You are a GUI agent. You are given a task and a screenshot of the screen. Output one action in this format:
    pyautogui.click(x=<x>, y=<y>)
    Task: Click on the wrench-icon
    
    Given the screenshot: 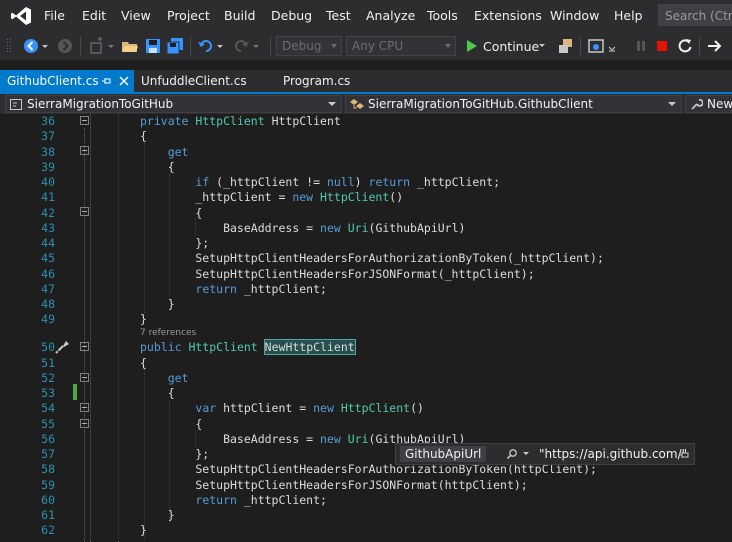 What is the action you would take?
    pyautogui.click(x=697, y=104)
    